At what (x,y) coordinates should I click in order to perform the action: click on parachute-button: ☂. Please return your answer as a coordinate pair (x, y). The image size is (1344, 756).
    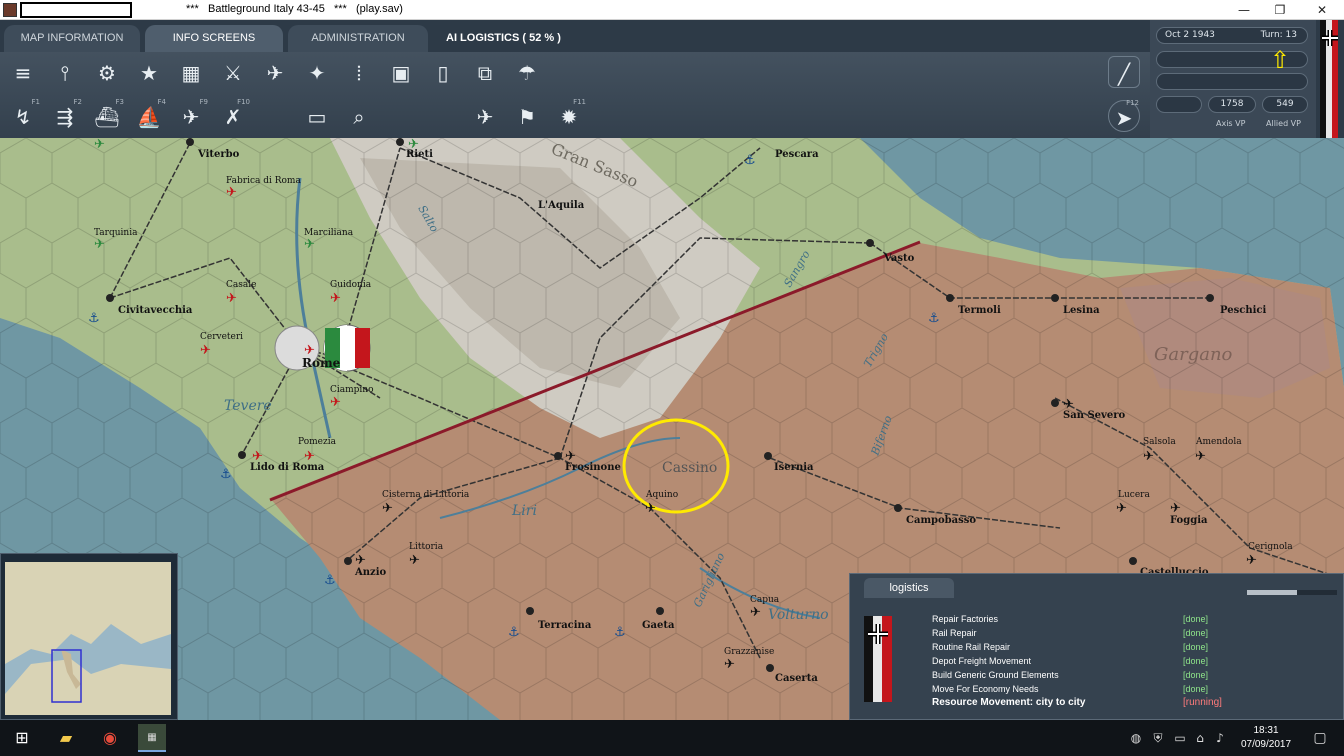
    Looking at the image, I should click on (527, 73).